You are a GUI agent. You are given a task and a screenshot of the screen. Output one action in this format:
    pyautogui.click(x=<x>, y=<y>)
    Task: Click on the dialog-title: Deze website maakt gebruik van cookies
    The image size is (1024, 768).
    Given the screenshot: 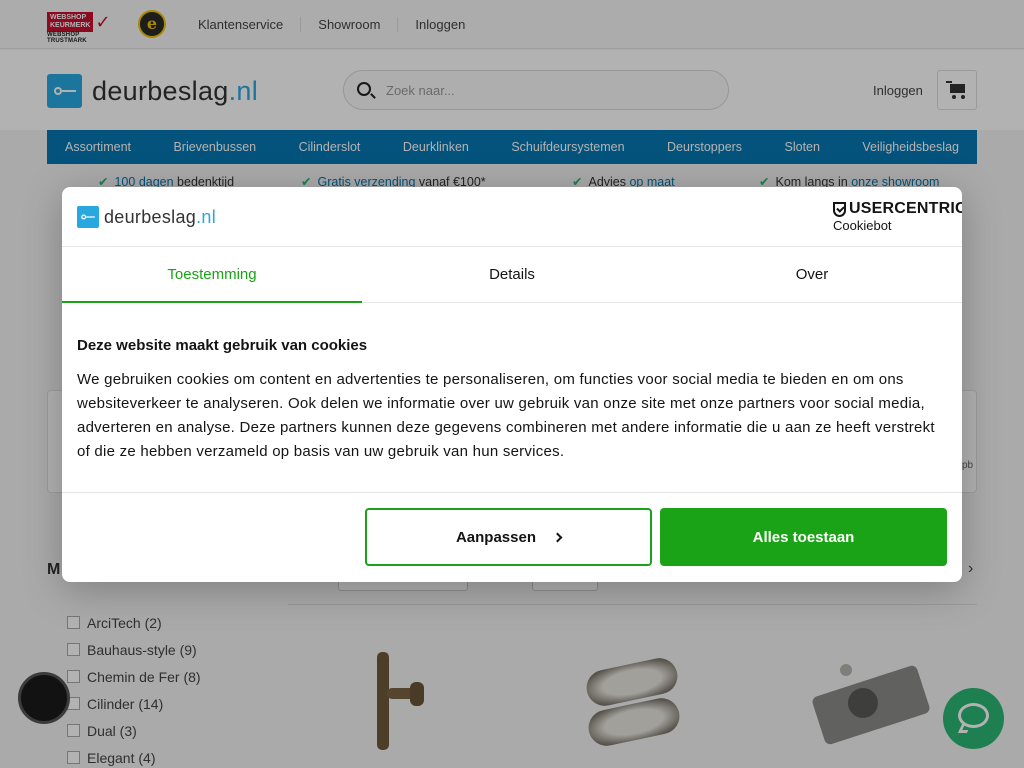 What is the action you would take?
    pyautogui.click(x=222, y=345)
    